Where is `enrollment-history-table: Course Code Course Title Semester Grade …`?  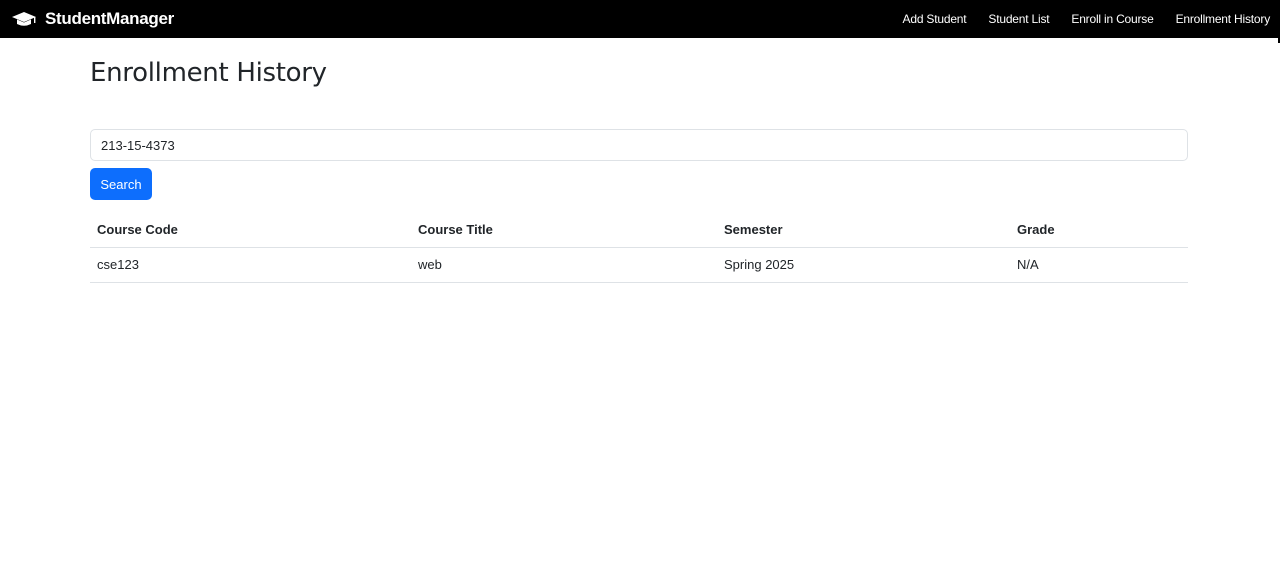
enrollment-history-table: Course Code Course Title Semester Grade … is located at coordinates (639, 247).